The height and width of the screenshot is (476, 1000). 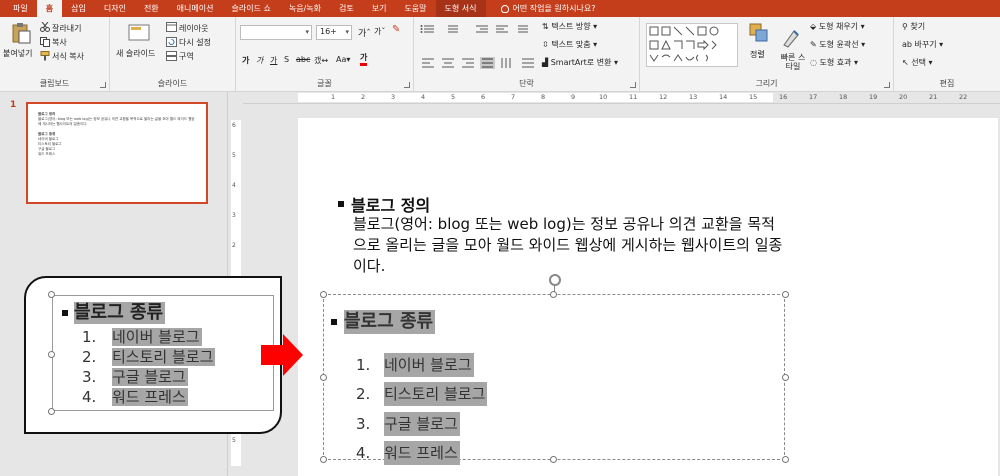 I want to click on align-icons, so click(x=480, y=63).